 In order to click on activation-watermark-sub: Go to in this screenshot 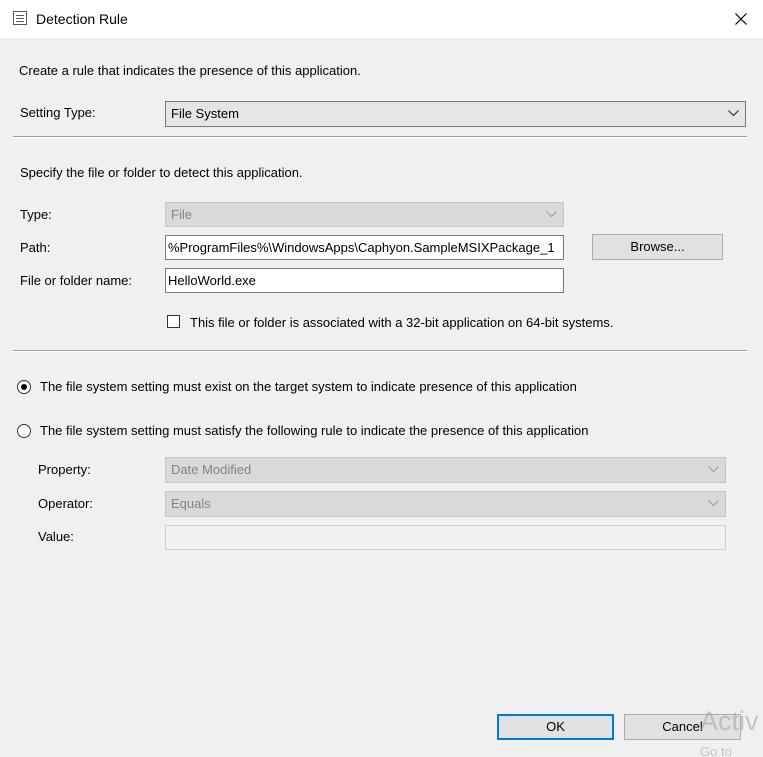, I will do `click(716, 750)`.